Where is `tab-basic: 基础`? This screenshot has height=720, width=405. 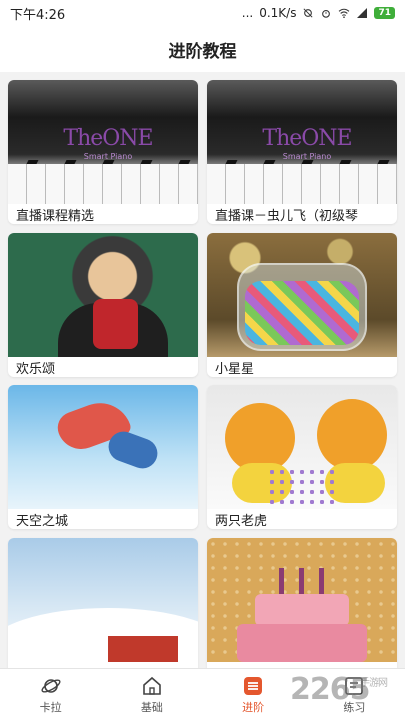
tab-basic: 基础 is located at coordinates (151, 694).